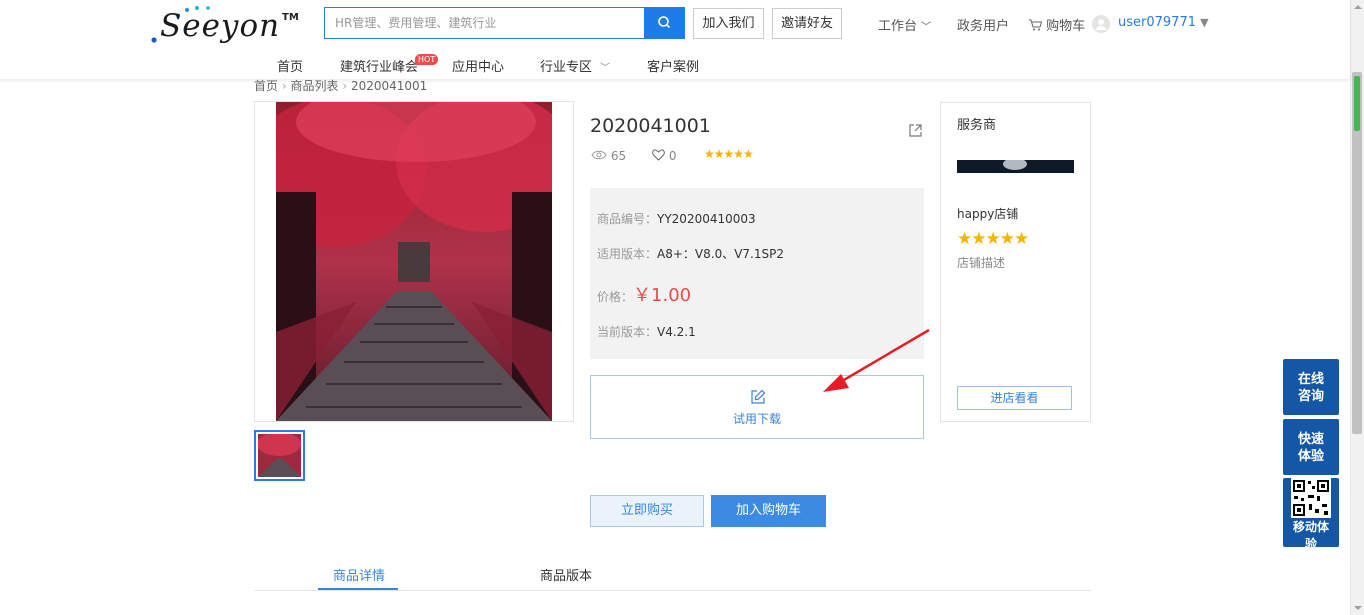 The height and width of the screenshot is (615, 1364). What do you see at coordinates (478, 65) in the screenshot?
I see `nav-app-center: 应用中心` at bounding box center [478, 65].